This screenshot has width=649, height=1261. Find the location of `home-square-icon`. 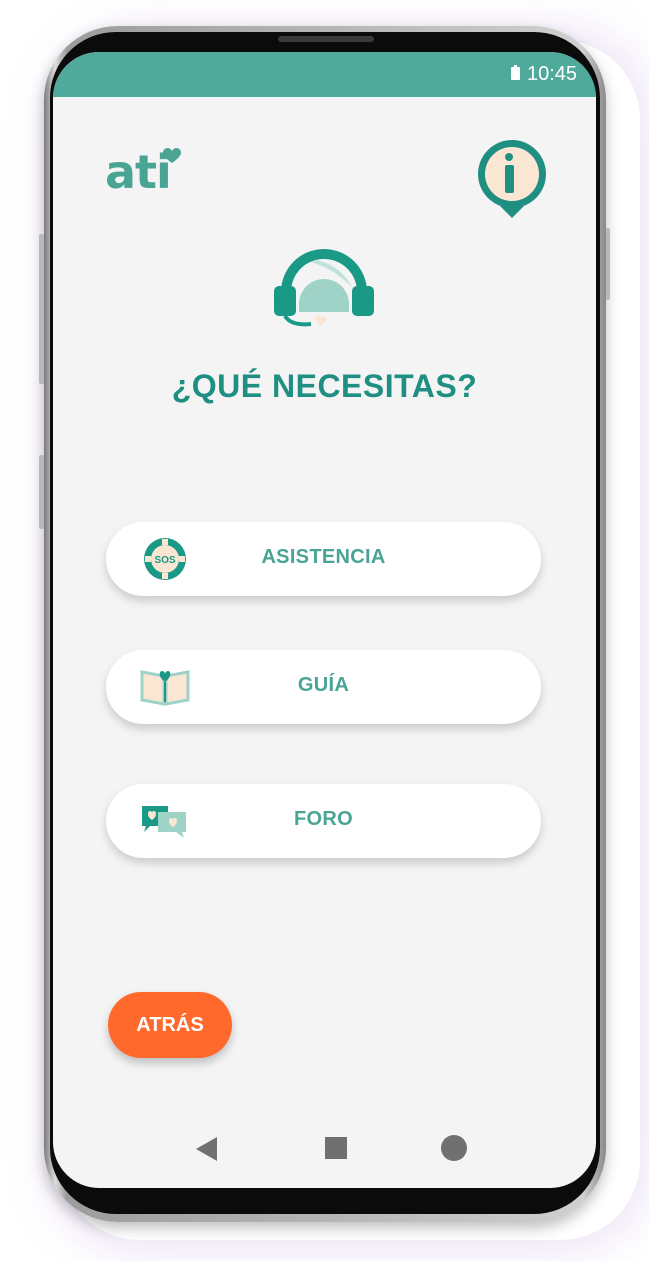

home-square-icon is located at coordinates (336, 1148).